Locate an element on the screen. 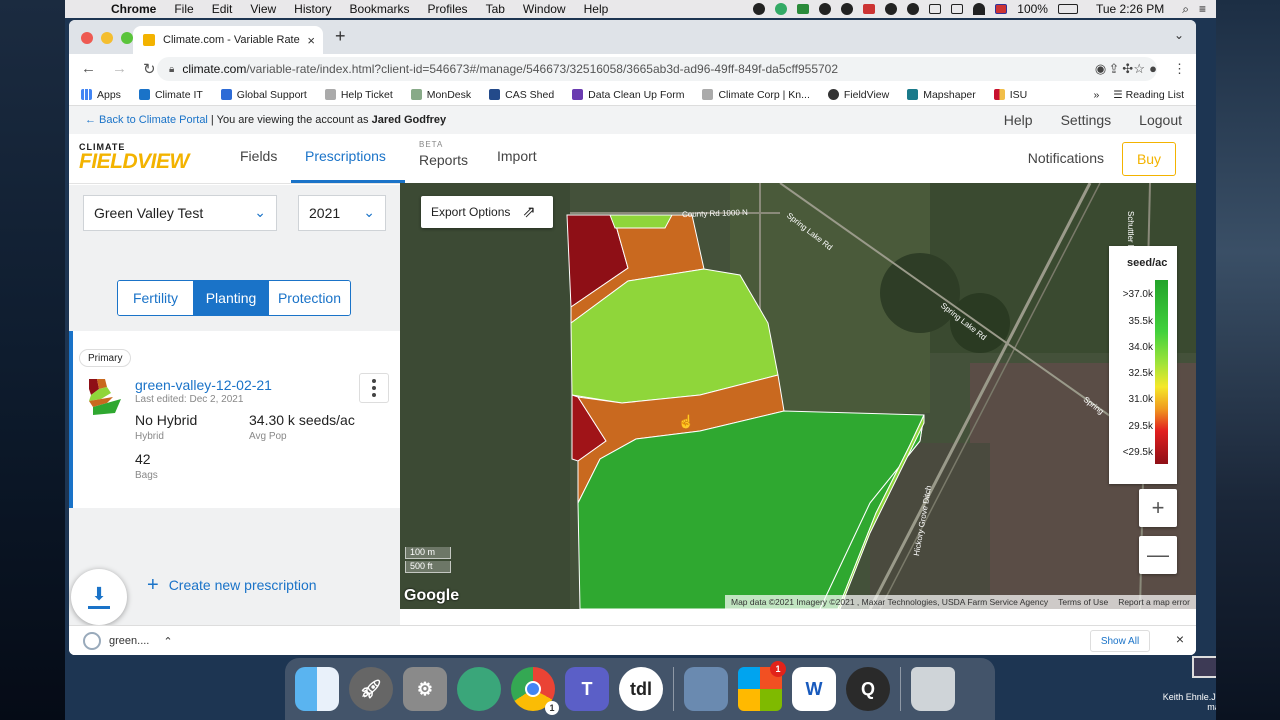  chevron-up-icon: ⌃ is located at coordinates (167, 641).